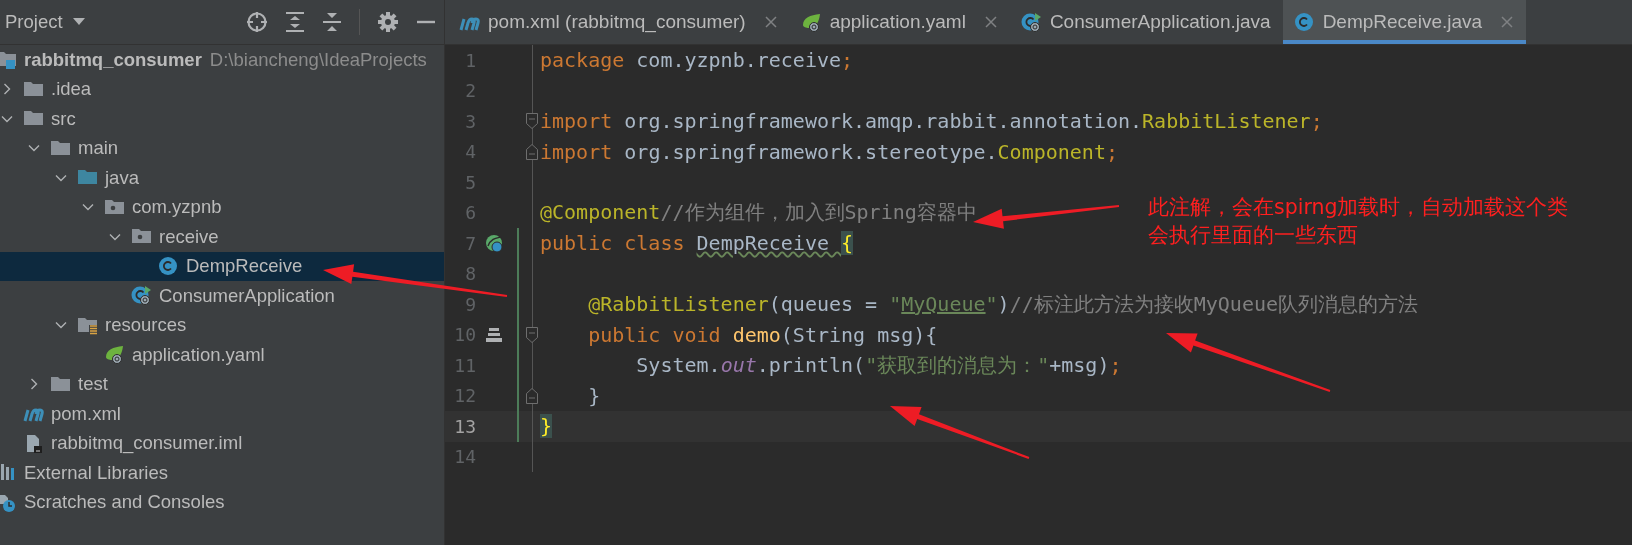 This screenshot has width=1632, height=545. I want to click on tree-item: src, so click(222, 119).